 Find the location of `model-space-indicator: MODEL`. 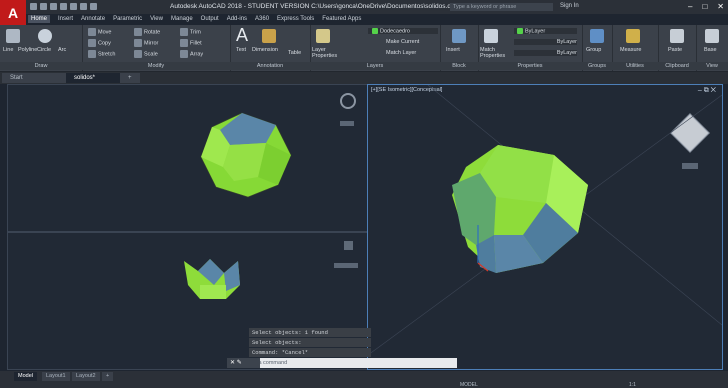

model-space-indicator: MODEL is located at coordinates (469, 385).